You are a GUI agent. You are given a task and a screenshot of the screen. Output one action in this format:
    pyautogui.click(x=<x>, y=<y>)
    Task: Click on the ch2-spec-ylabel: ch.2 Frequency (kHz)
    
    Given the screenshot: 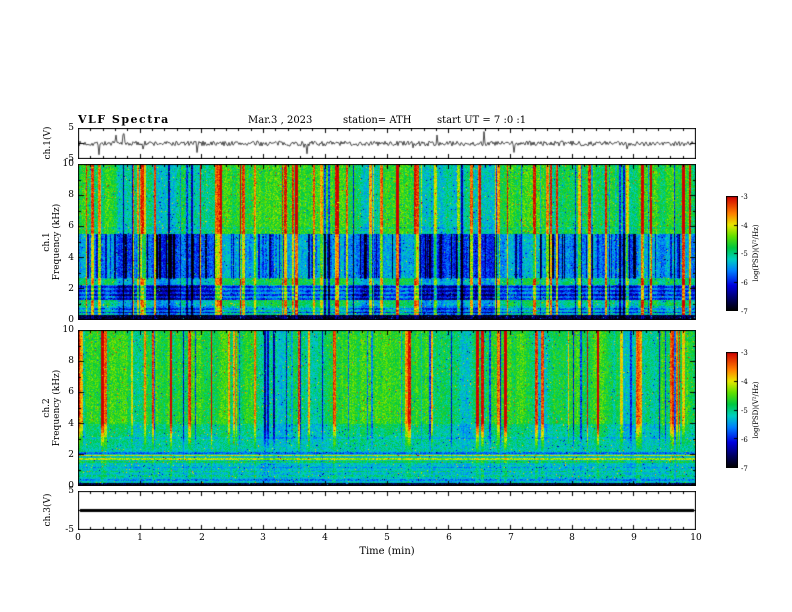 What is the action you would take?
    pyautogui.click(x=52, y=408)
    